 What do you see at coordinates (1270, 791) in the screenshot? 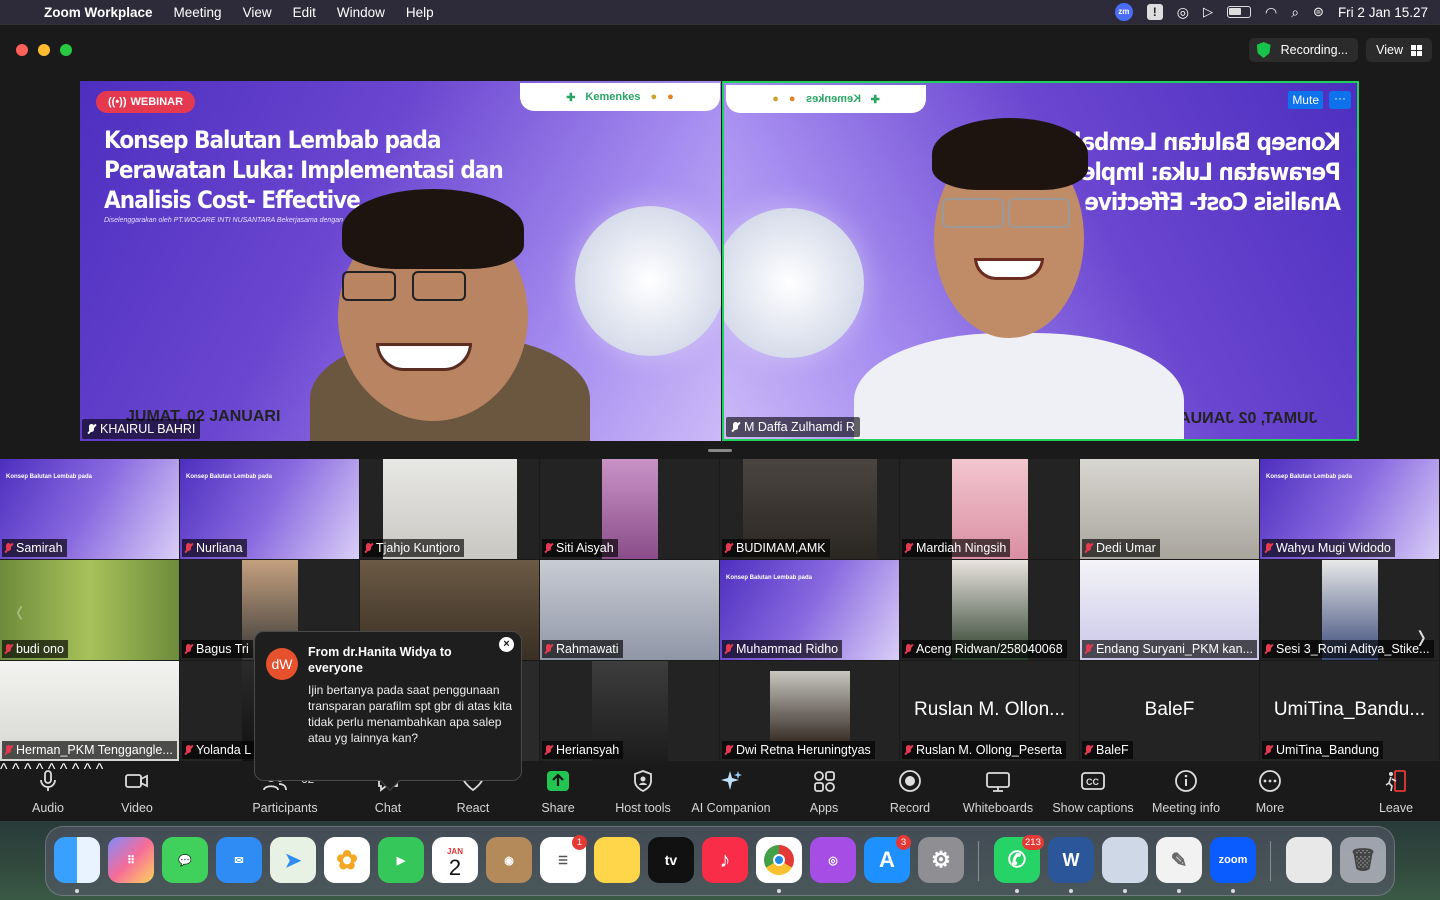
I see `more-button: More` at bounding box center [1270, 791].